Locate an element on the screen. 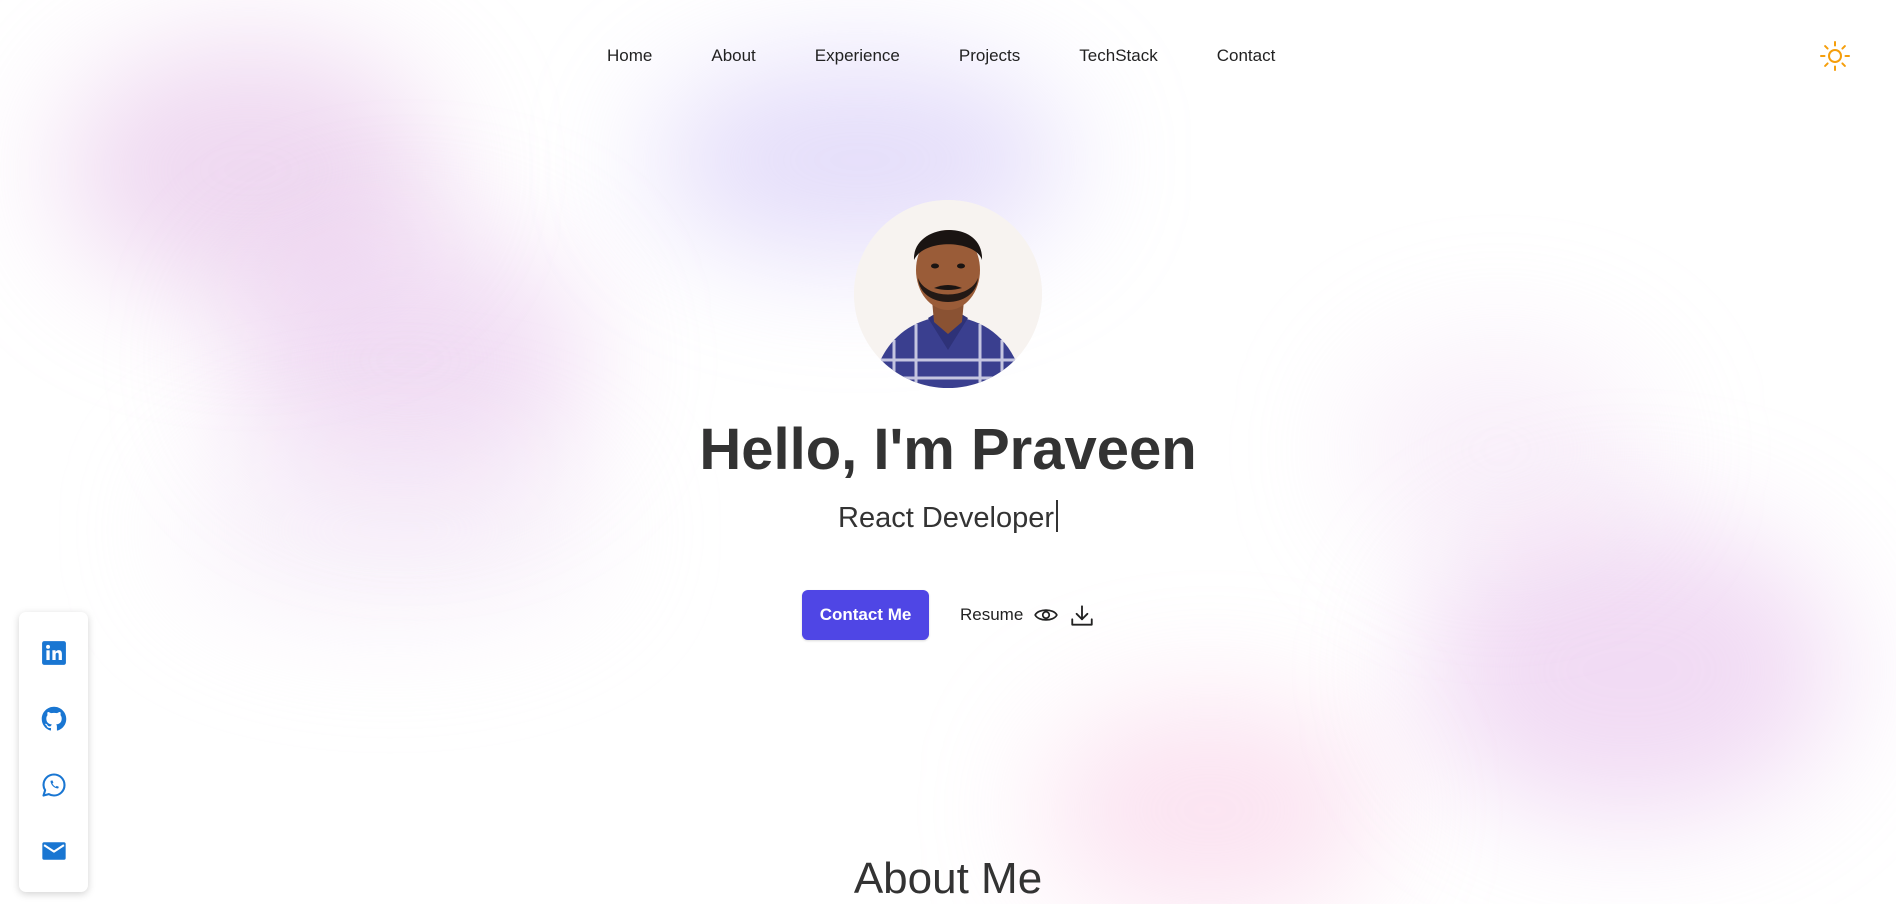 The height and width of the screenshot is (904, 1896). social-links-bar is located at coordinates (53, 752).